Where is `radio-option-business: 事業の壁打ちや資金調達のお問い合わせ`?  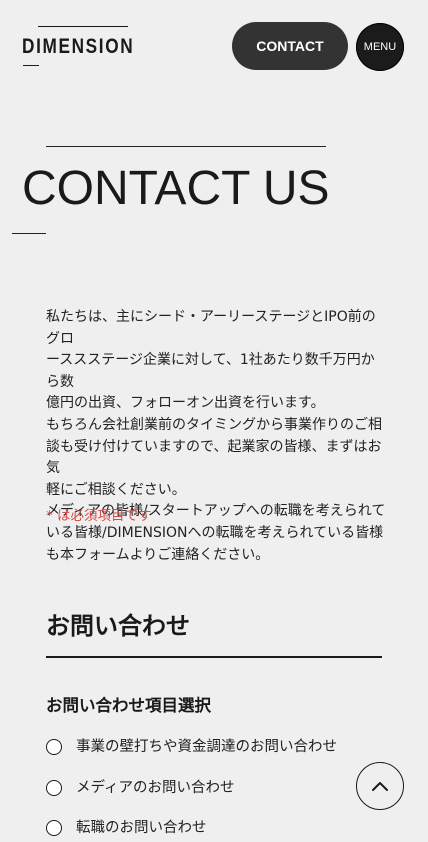
radio-option-business: 事業の壁打ちや資金調達のお問い合わせ is located at coordinates (191, 747).